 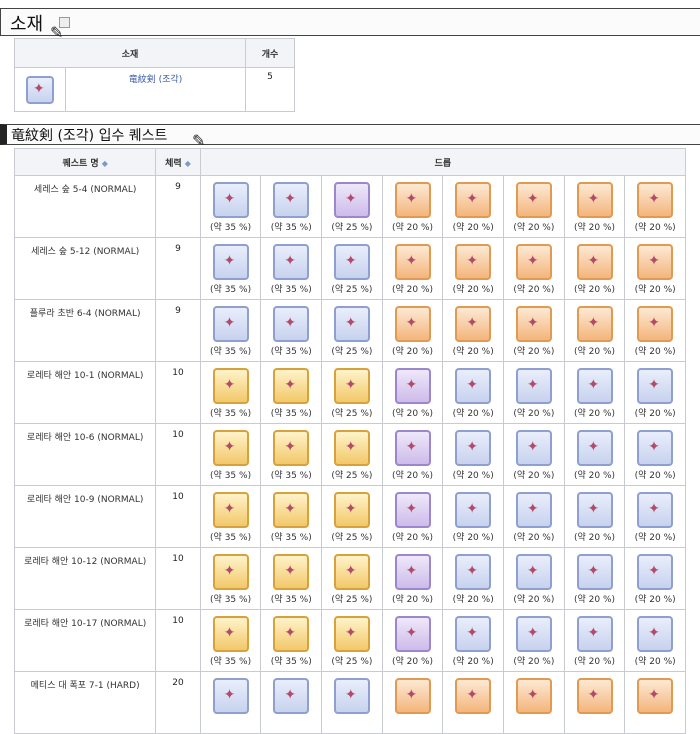 What do you see at coordinates (173, 163) in the screenshot?
I see `header-label: 체력` at bounding box center [173, 163].